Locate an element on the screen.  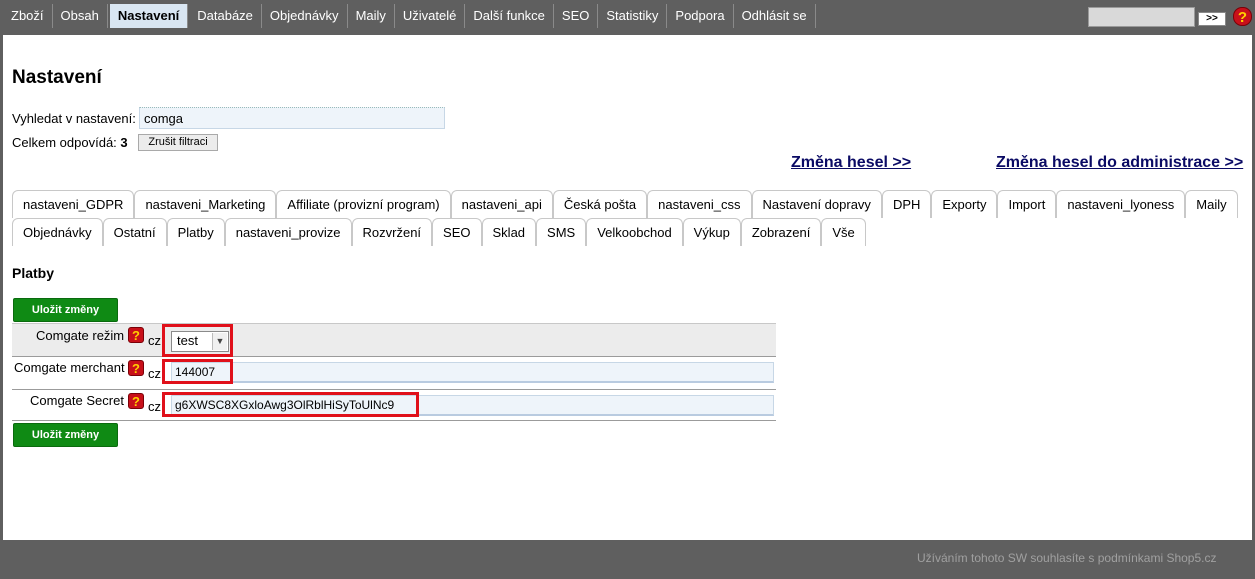
tab-rozvrzeni: Rozvržení is located at coordinates (392, 232).